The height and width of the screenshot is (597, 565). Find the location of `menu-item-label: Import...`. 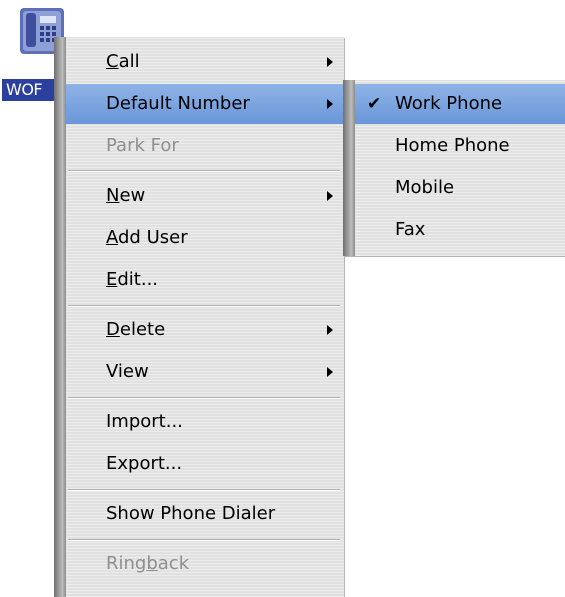

menu-item-label: Import... is located at coordinates (144, 421).